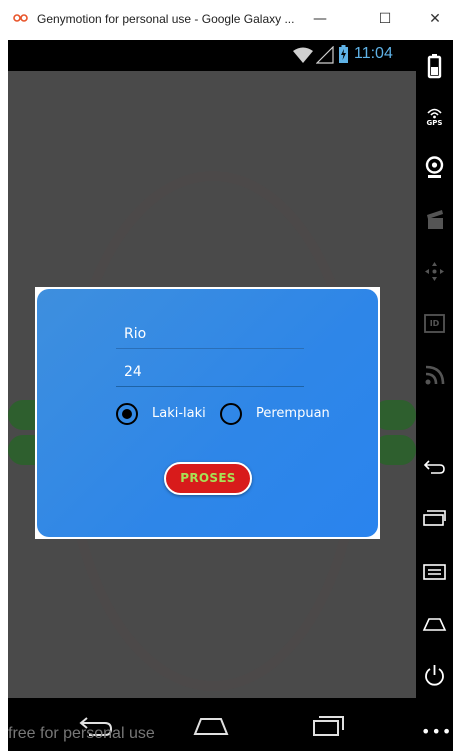 This screenshot has height=751, width=453. Describe the element at coordinates (231, 414) in the screenshot. I see `radio-perempuan` at that location.